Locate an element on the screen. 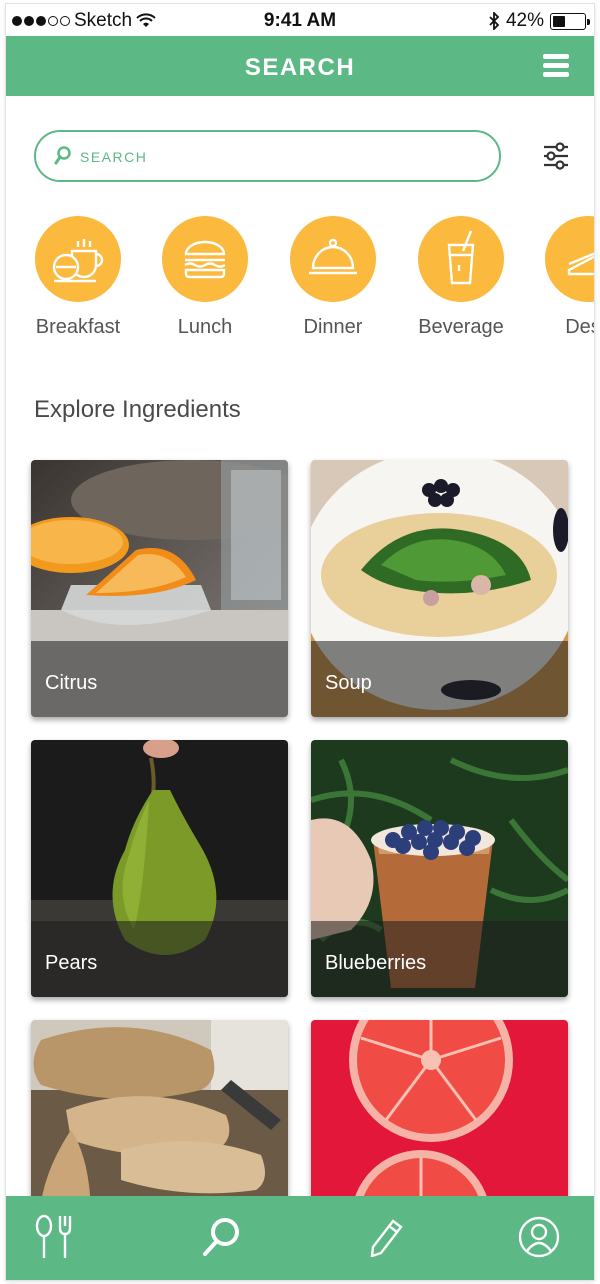 This screenshot has height=1284, width=600. category-lunch: Lunch is located at coordinates (205, 277).